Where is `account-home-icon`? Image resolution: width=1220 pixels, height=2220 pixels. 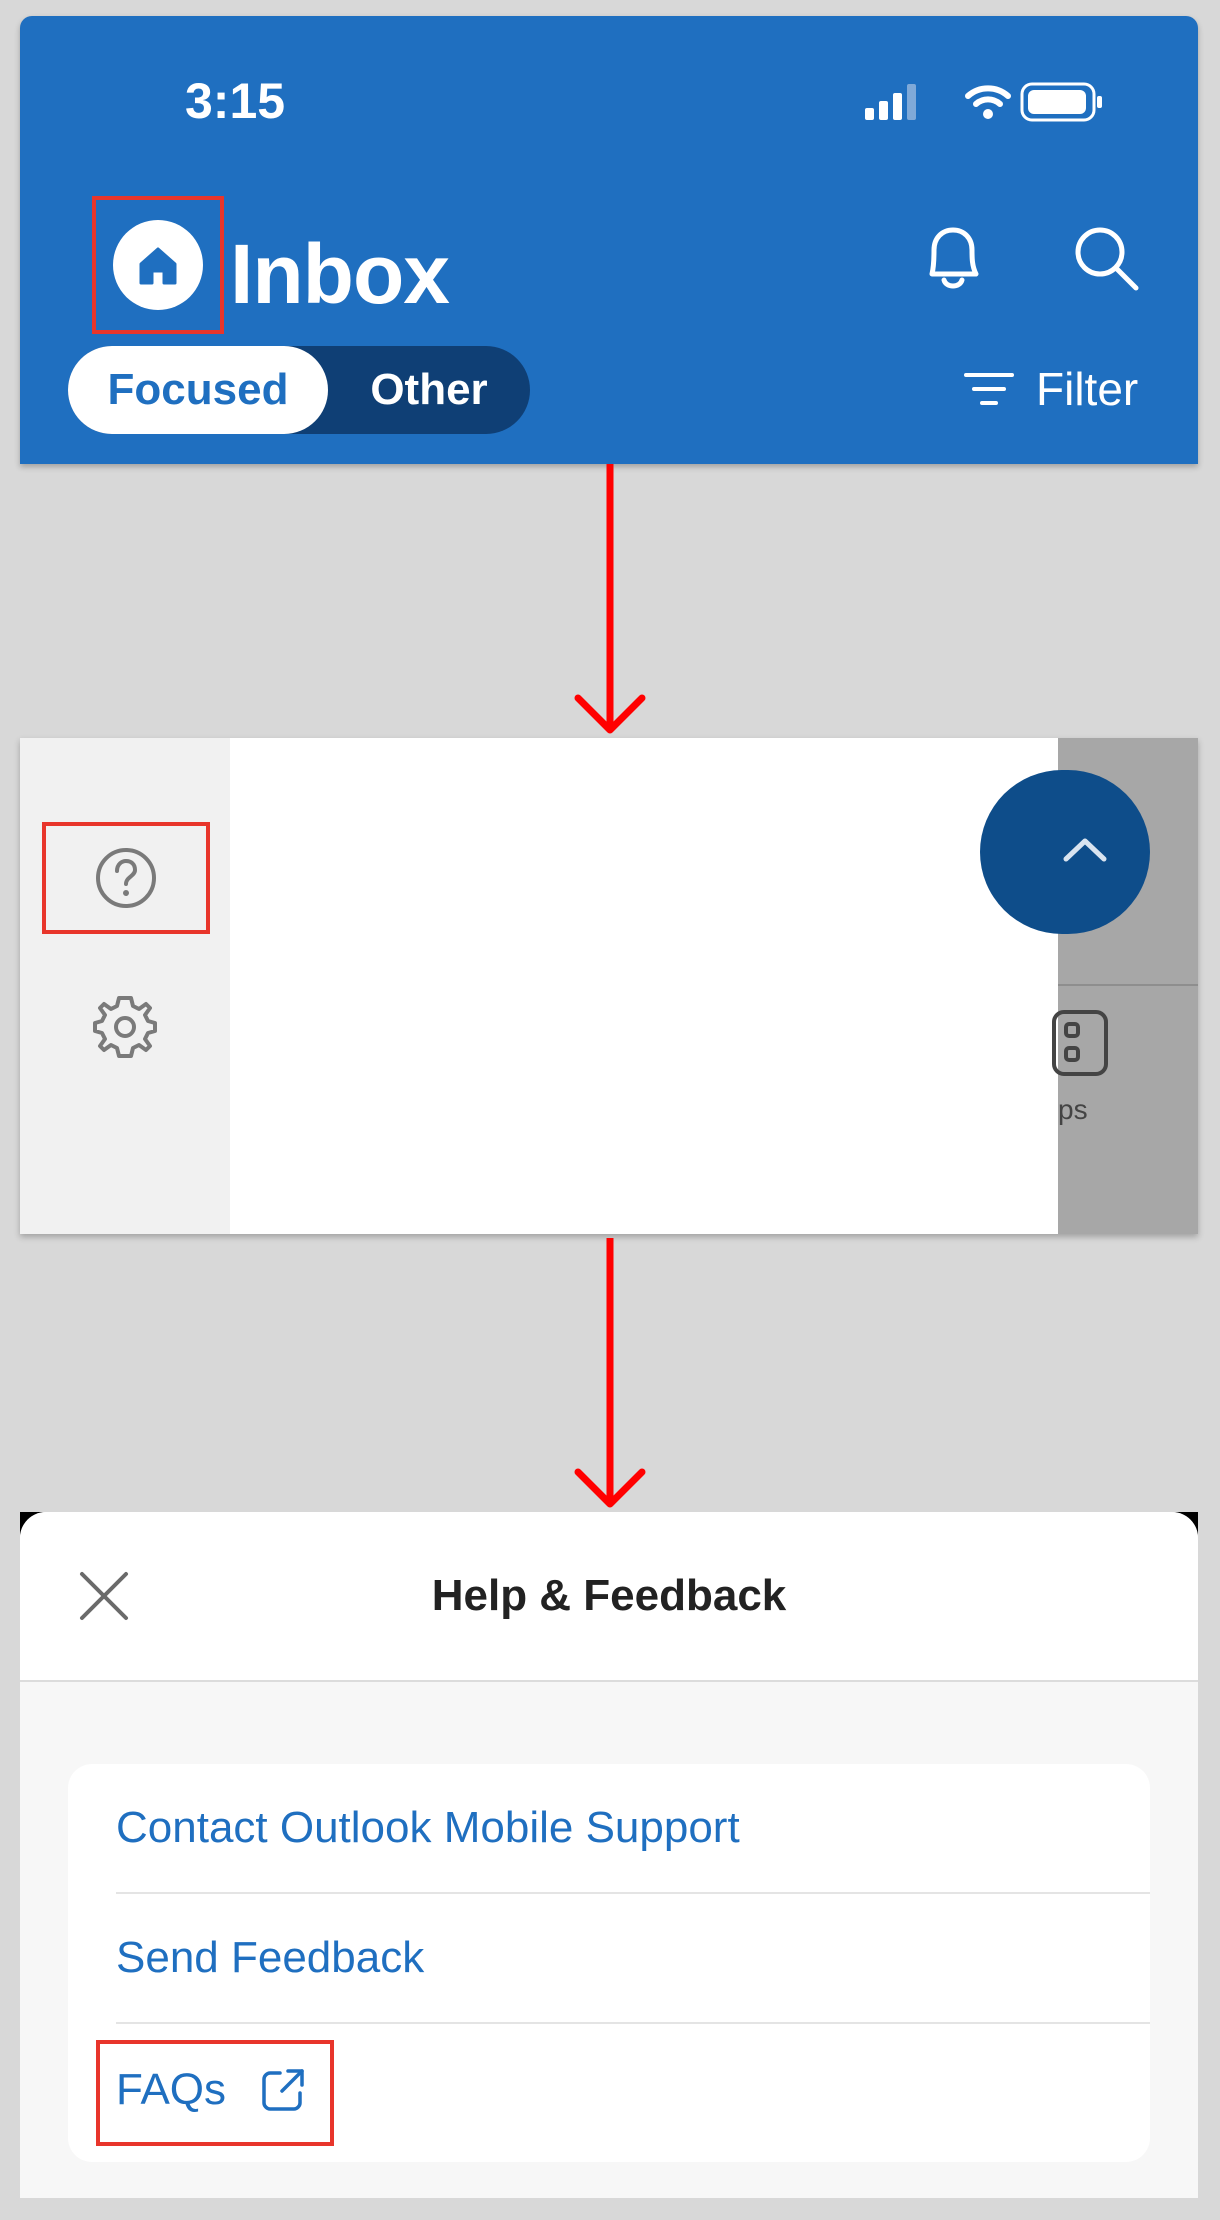
account-home-icon is located at coordinates (158, 265).